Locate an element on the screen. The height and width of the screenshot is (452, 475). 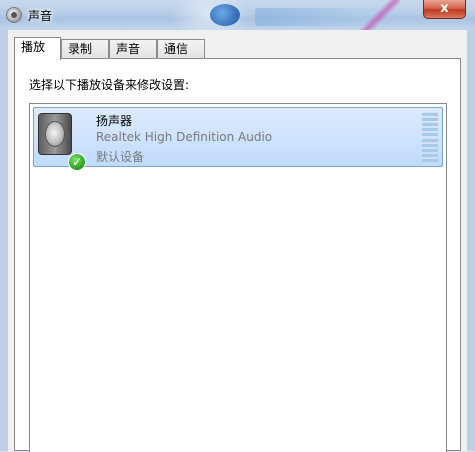
window-title: 声音 is located at coordinates (40, 16).